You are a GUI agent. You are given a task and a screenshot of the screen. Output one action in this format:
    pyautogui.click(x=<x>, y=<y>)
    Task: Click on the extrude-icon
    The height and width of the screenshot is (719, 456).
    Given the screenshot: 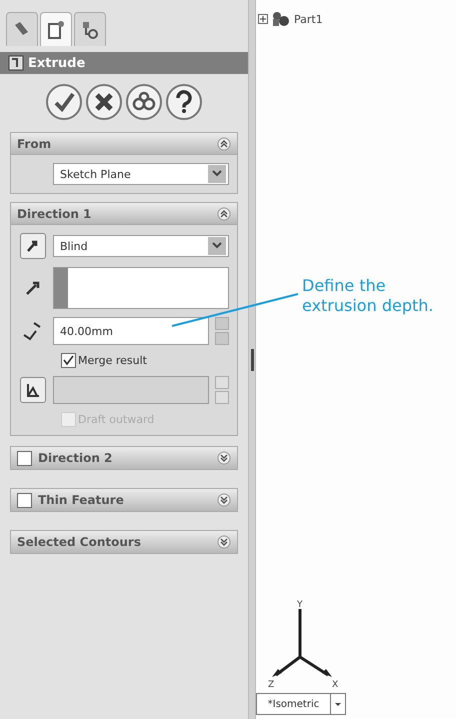 What is the action you would take?
    pyautogui.click(x=16, y=63)
    